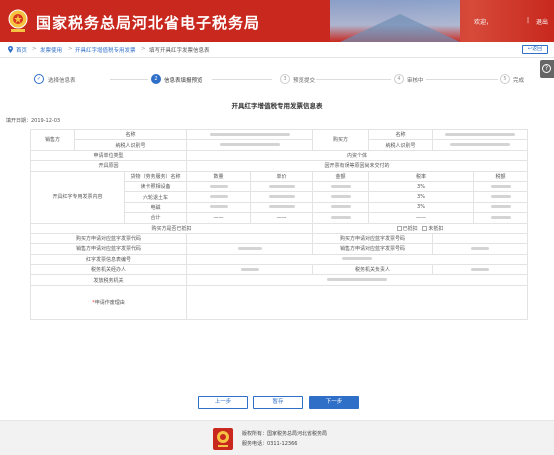 Image resolution: width=554 pixels, height=455 pixels. What do you see at coordinates (250, 145) in the screenshot?
I see `seller-taxid-value` at bounding box center [250, 145].